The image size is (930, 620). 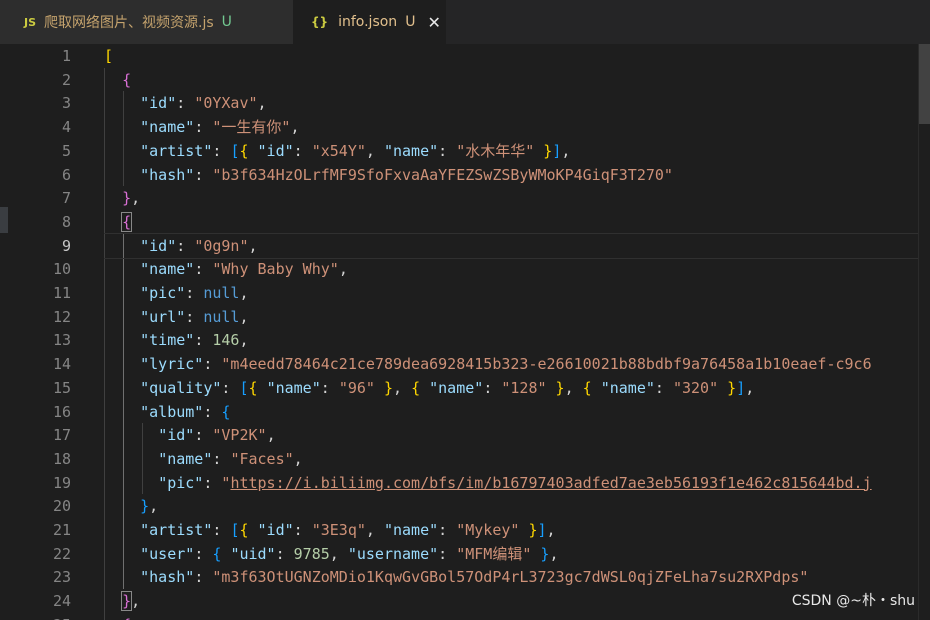 What do you see at coordinates (61, 316) in the screenshot?
I see `line-number: 12` at bounding box center [61, 316].